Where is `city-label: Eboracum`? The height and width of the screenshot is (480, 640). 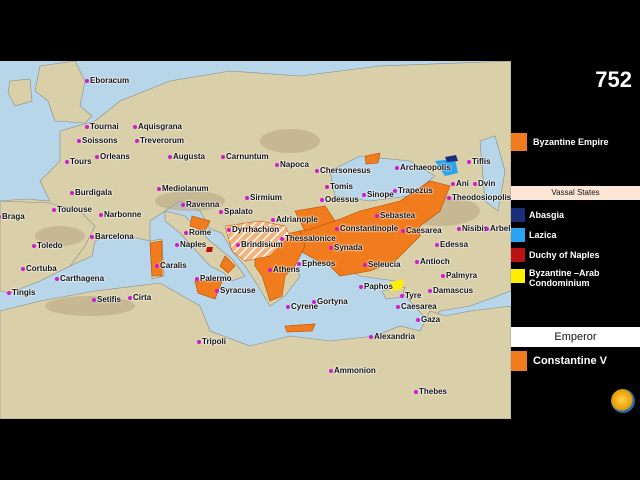 city-label: Eboracum is located at coordinates (110, 80).